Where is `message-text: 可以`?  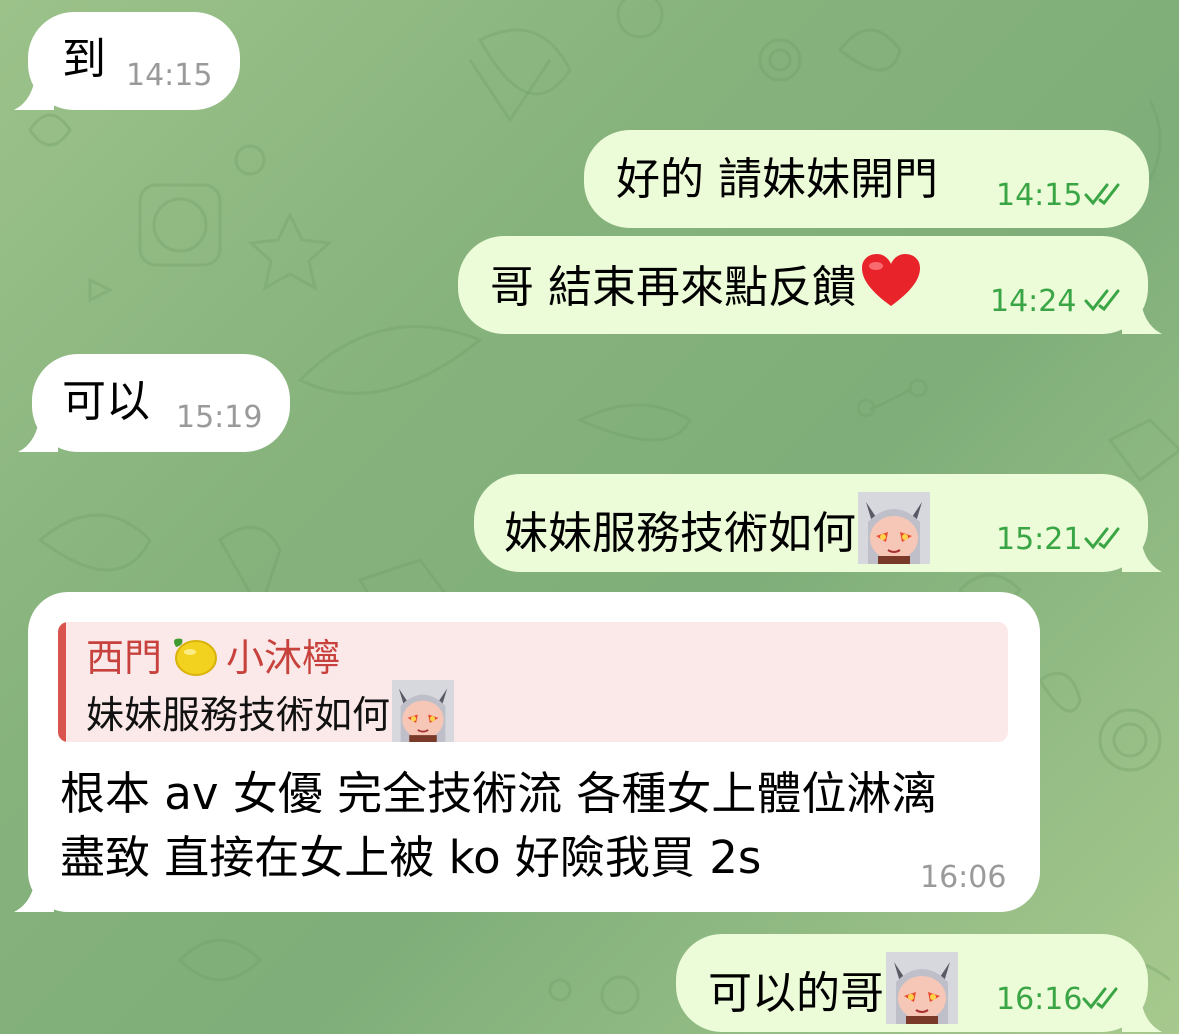 message-text: 可以 is located at coordinates (106, 401).